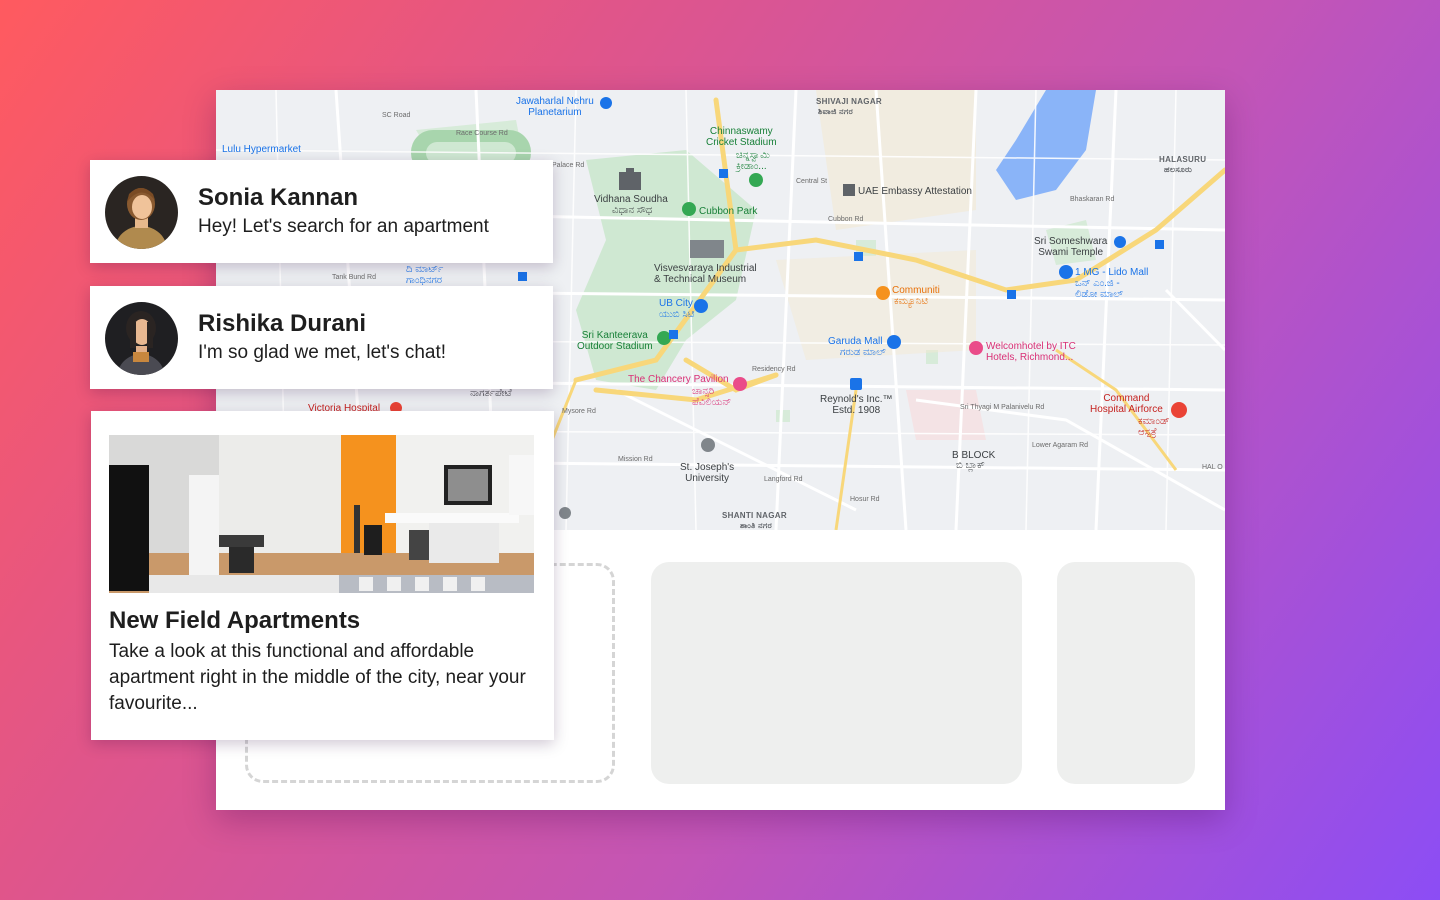  I want to click on placeholder-card-small, so click(1126, 673).